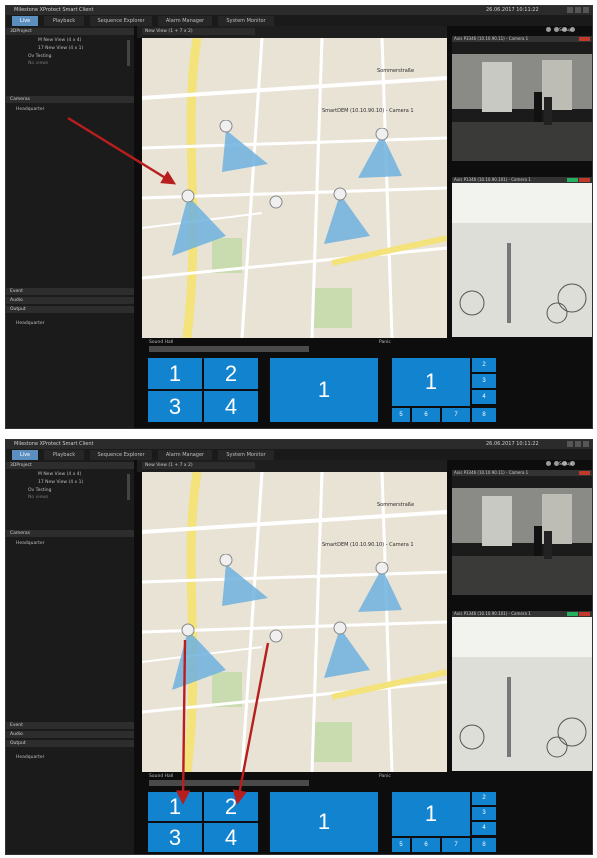 The width and height of the screenshot is (597, 858). What do you see at coordinates (292, 466) in the screenshot?
I see `view-bar: New View (1 + 7 x 2)` at bounding box center [292, 466].